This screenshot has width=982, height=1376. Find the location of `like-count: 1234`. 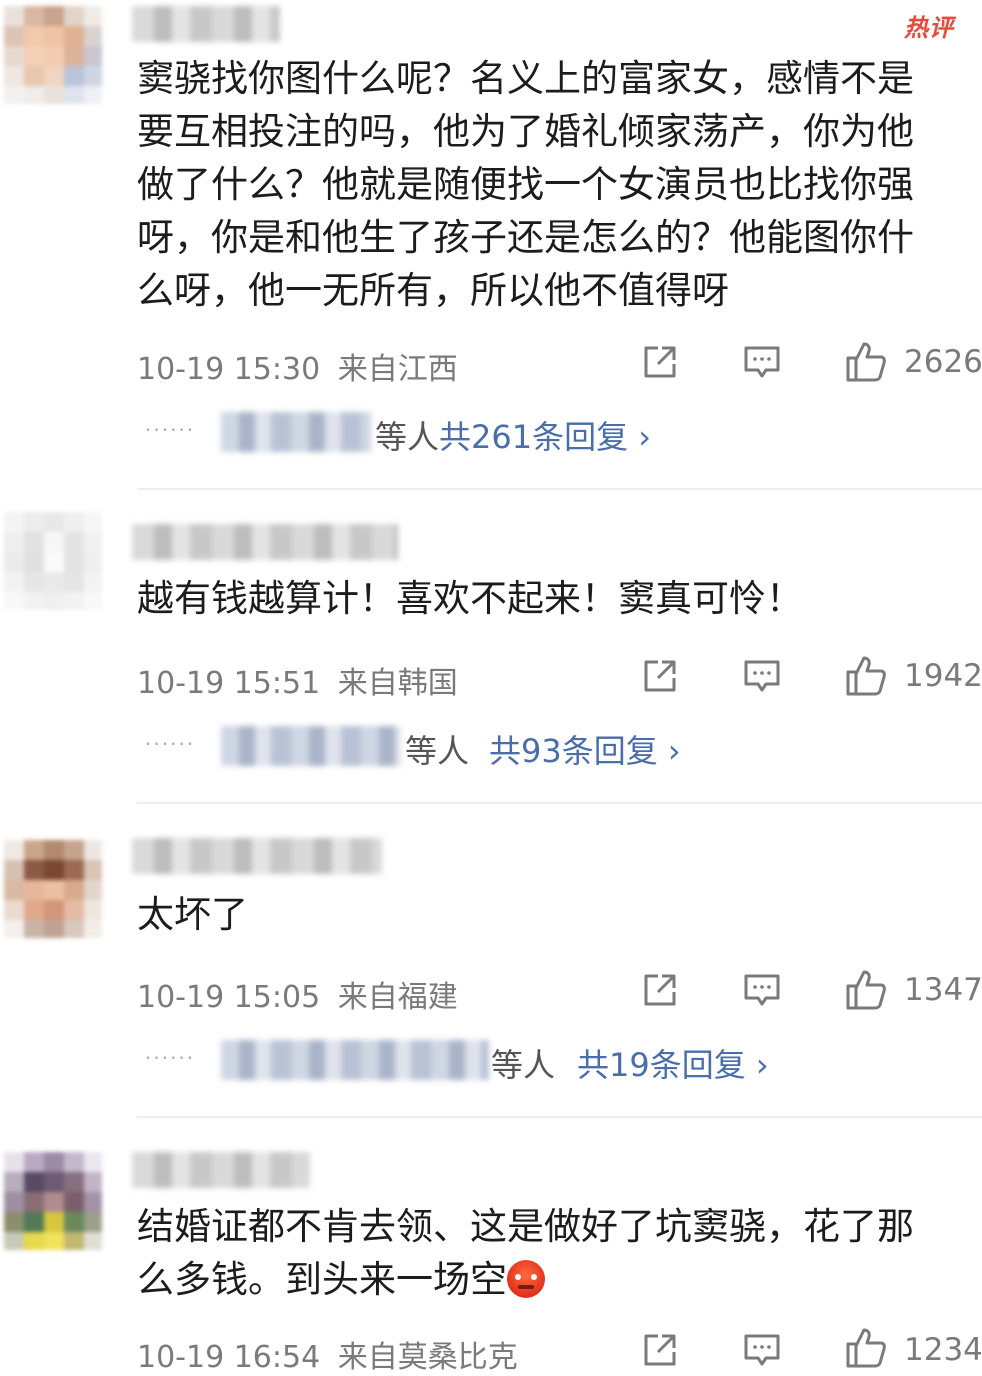

like-count: 1234 is located at coordinates (943, 1350).